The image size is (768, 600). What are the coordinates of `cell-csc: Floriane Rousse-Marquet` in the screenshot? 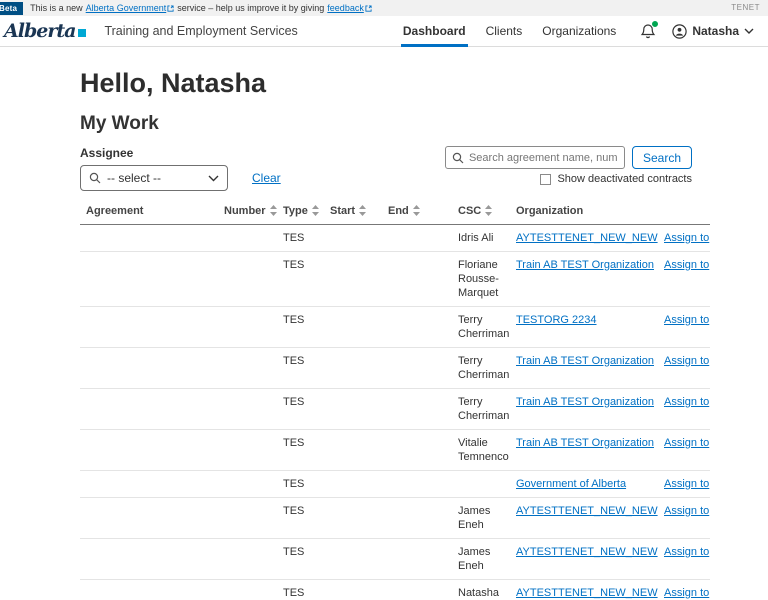 It's located at (483, 279).